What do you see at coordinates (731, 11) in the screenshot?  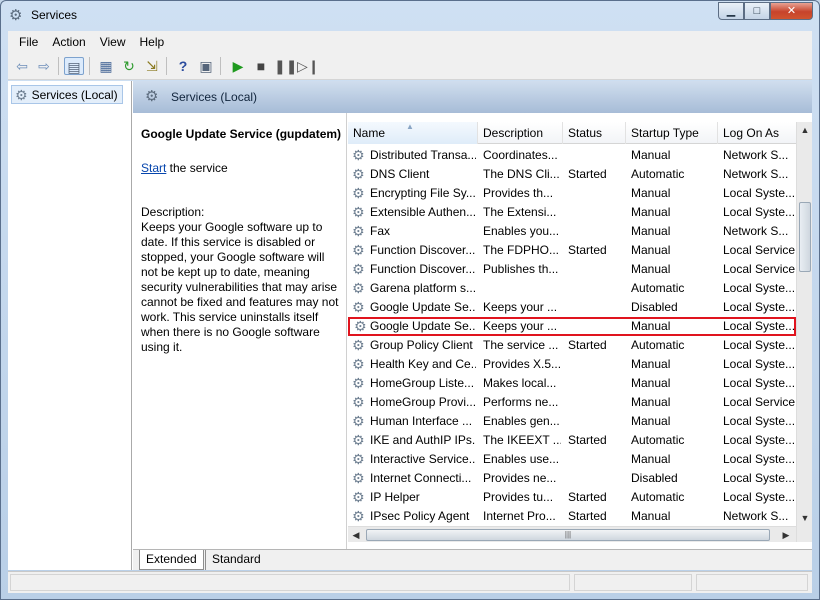 I see `minimize-button: ▁` at bounding box center [731, 11].